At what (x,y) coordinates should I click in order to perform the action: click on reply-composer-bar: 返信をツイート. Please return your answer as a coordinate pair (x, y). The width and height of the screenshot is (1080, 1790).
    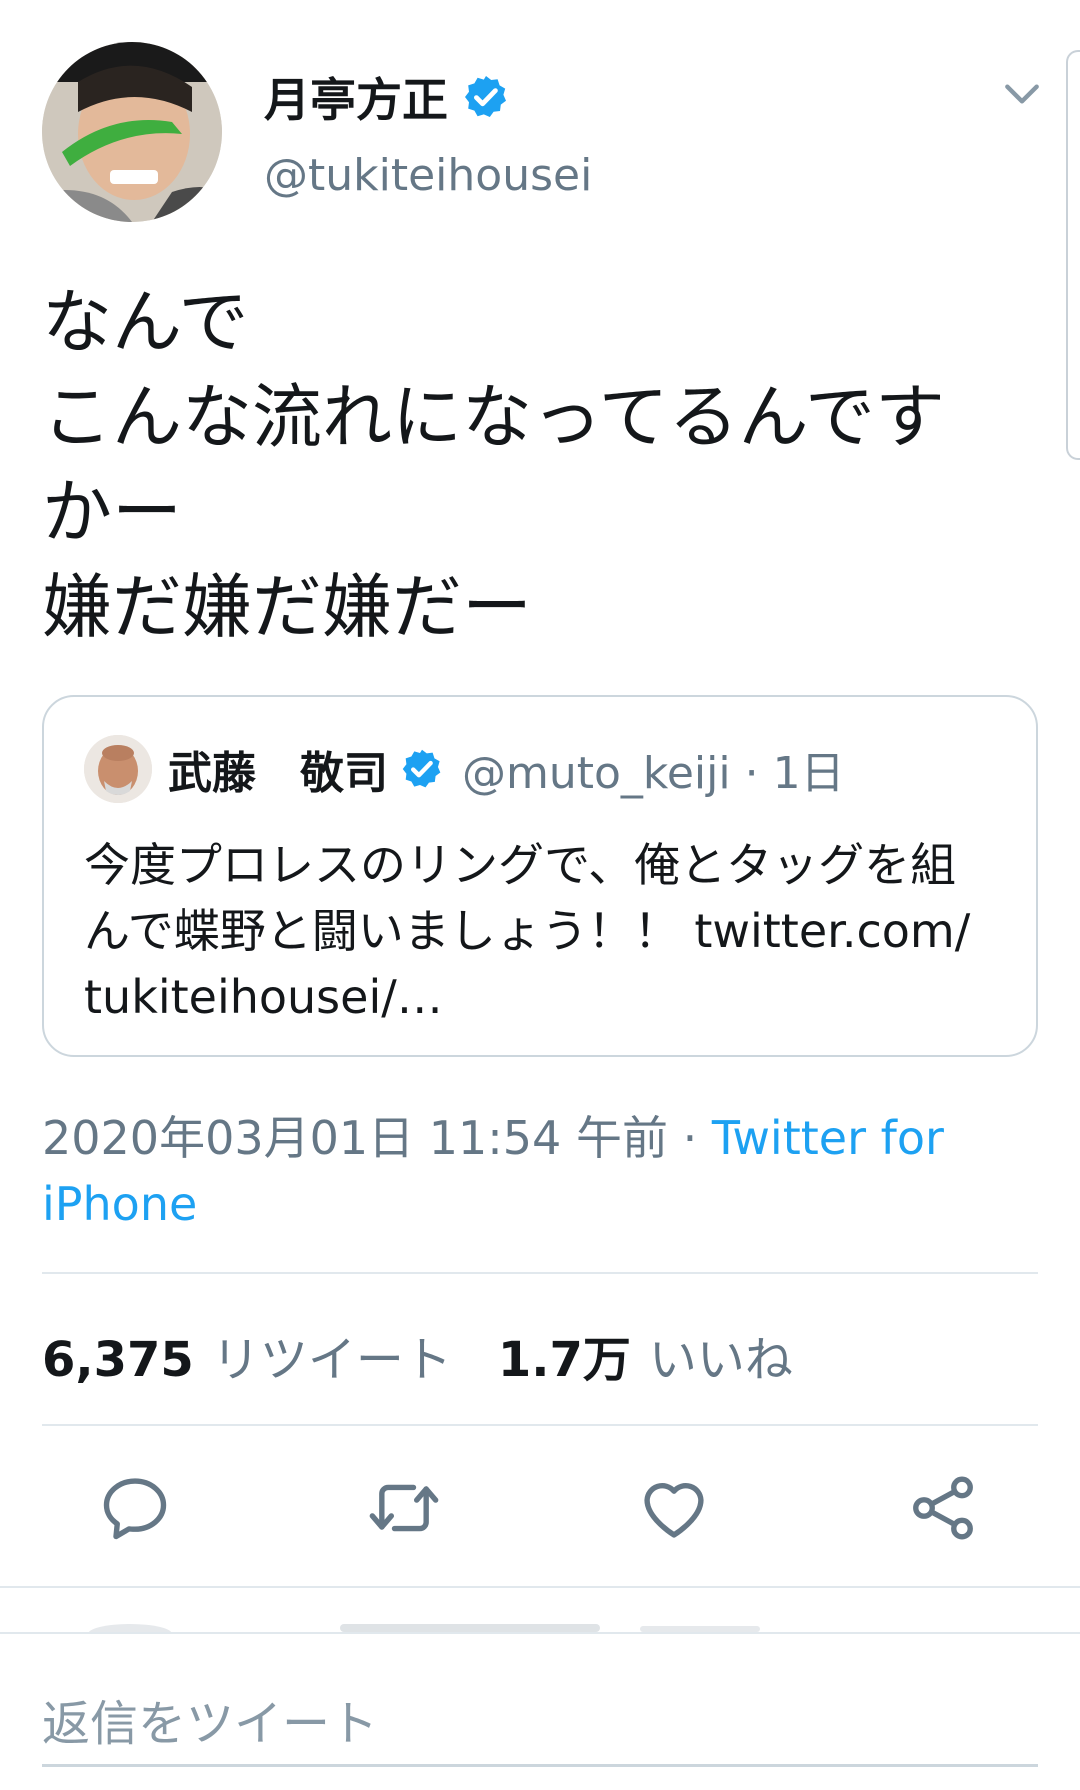
    Looking at the image, I should click on (540, 1711).